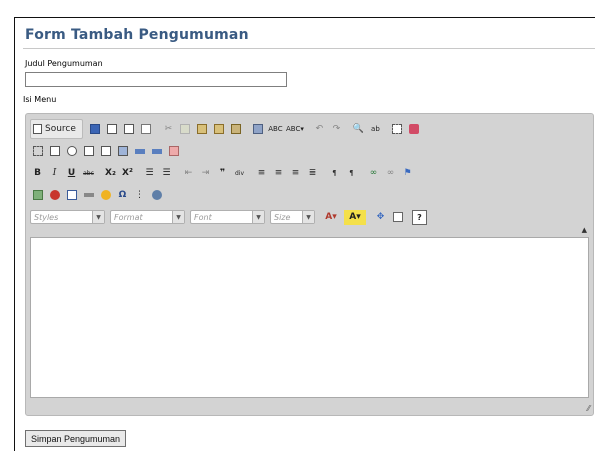 The height and width of the screenshot is (451, 595). I want to click on size-combo: Size ▼, so click(292, 217).